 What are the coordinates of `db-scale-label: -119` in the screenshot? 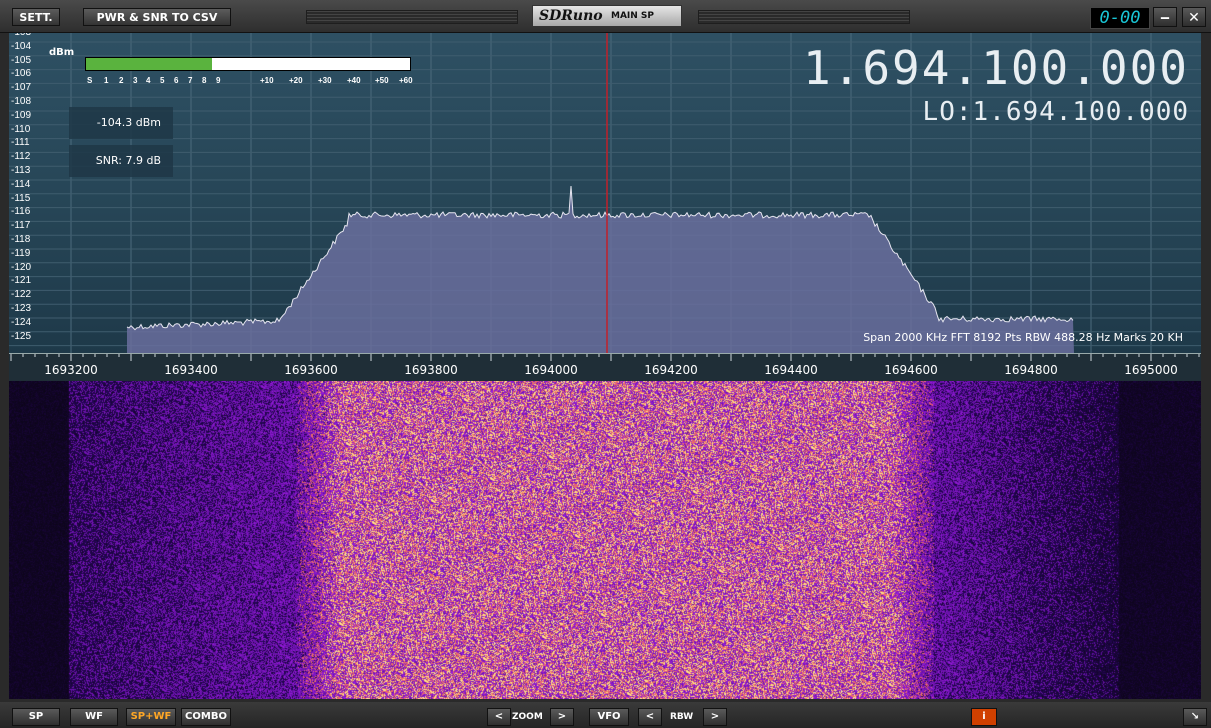 It's located at (21, 253).